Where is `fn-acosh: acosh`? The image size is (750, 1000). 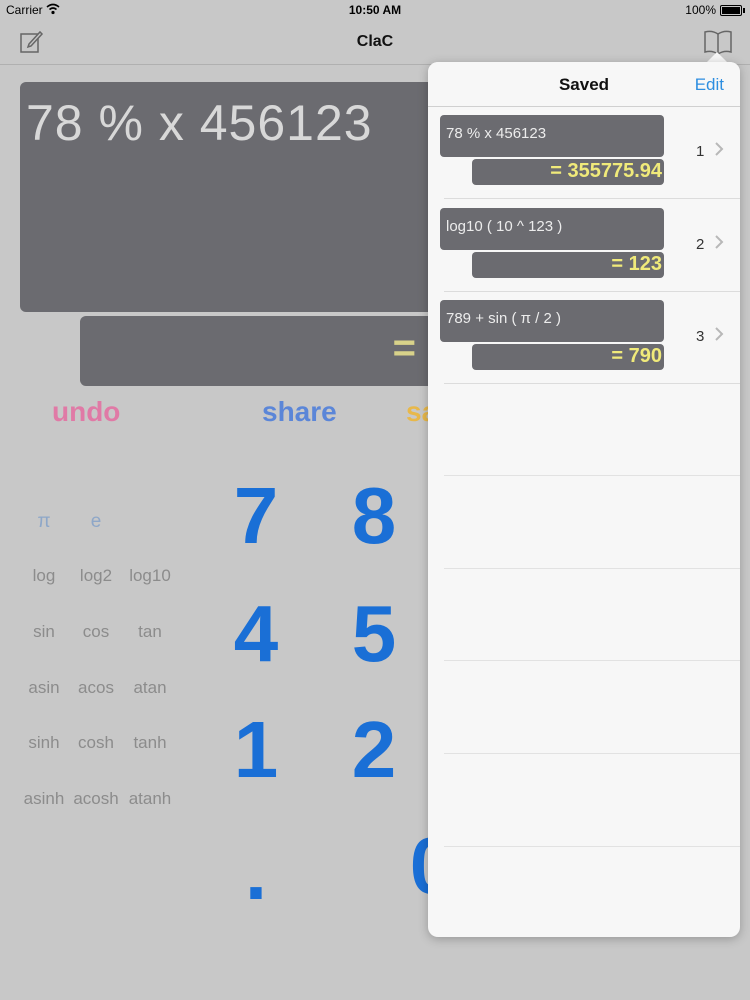
fn-acosh: acosh is located at coordinates (96, 799).